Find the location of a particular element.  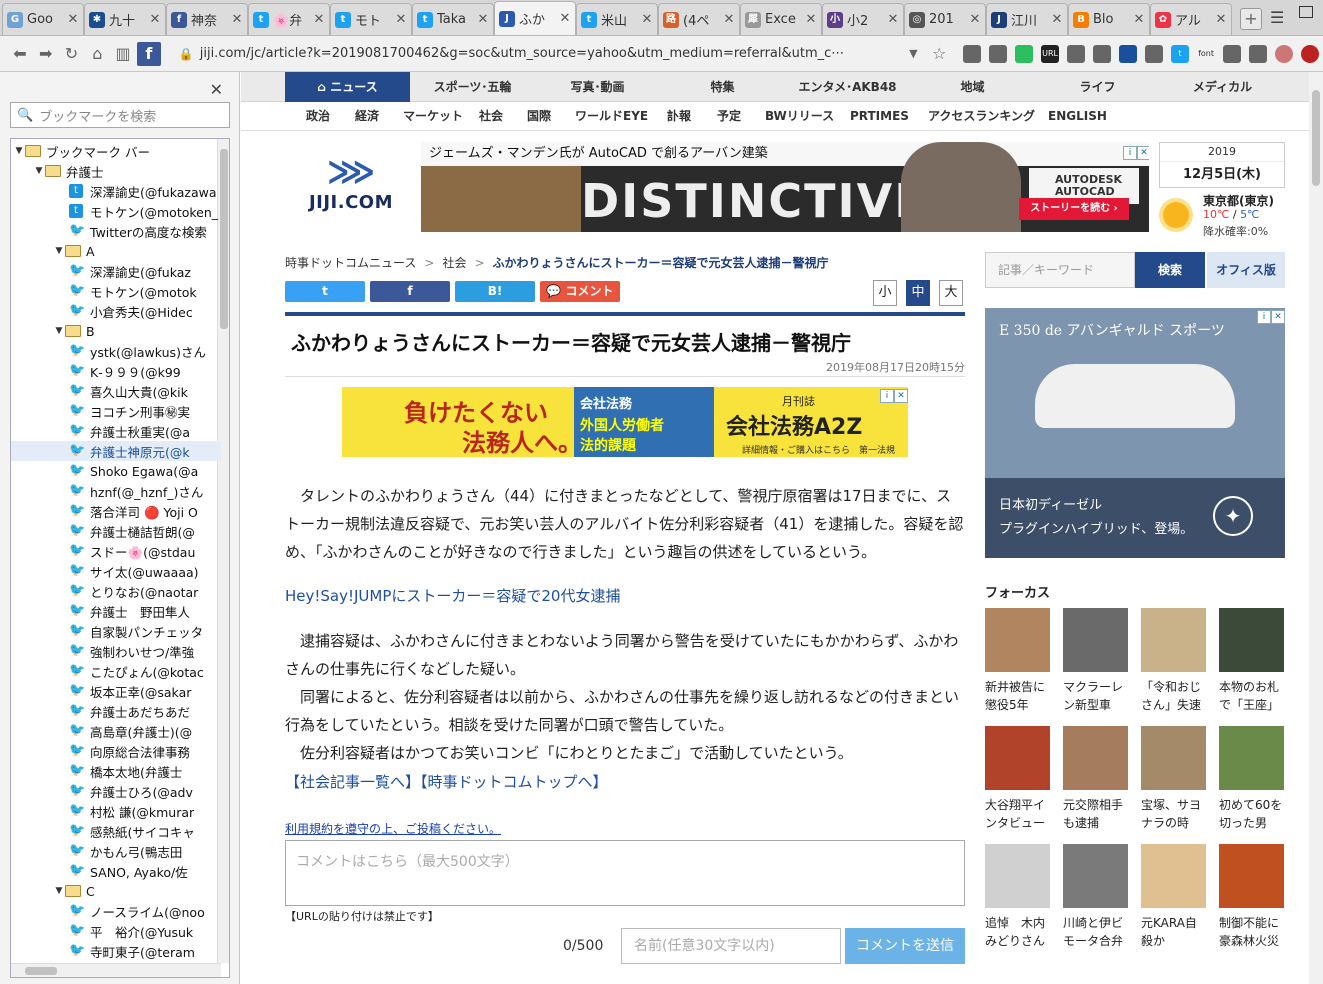

bookmark-item: 🐦 とりなお(@naotar is located at coordinates (116, 591).